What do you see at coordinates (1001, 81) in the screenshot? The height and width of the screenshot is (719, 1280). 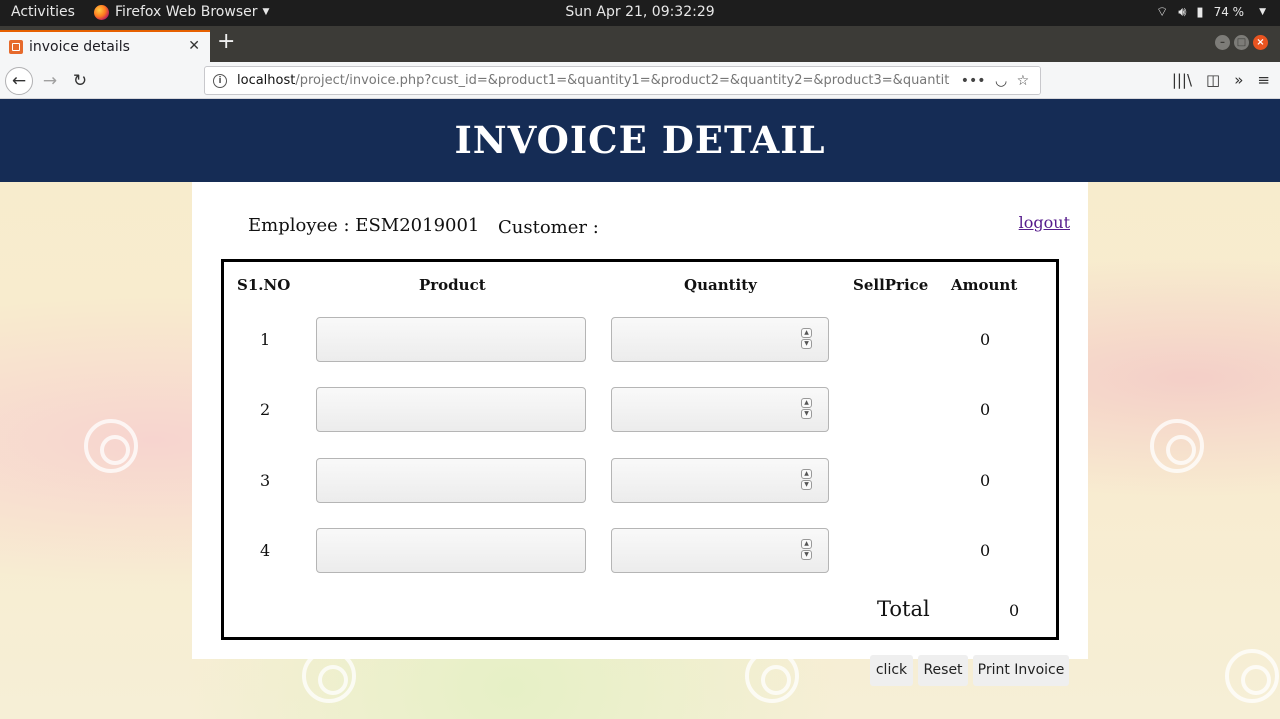 I see `pocket-icon: ◡` at bounding box center [1001, 81].